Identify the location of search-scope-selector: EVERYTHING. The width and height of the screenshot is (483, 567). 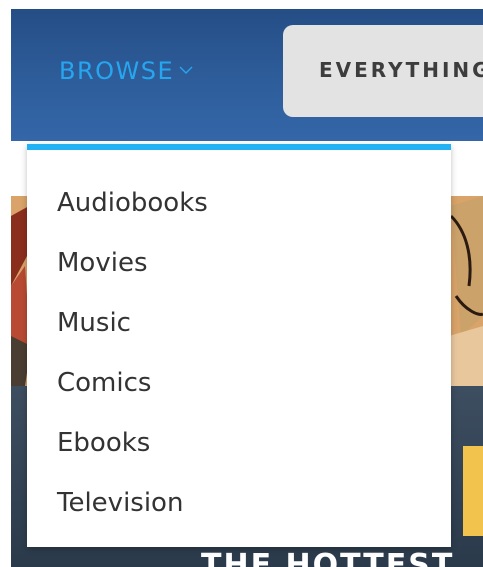
(383, 71).